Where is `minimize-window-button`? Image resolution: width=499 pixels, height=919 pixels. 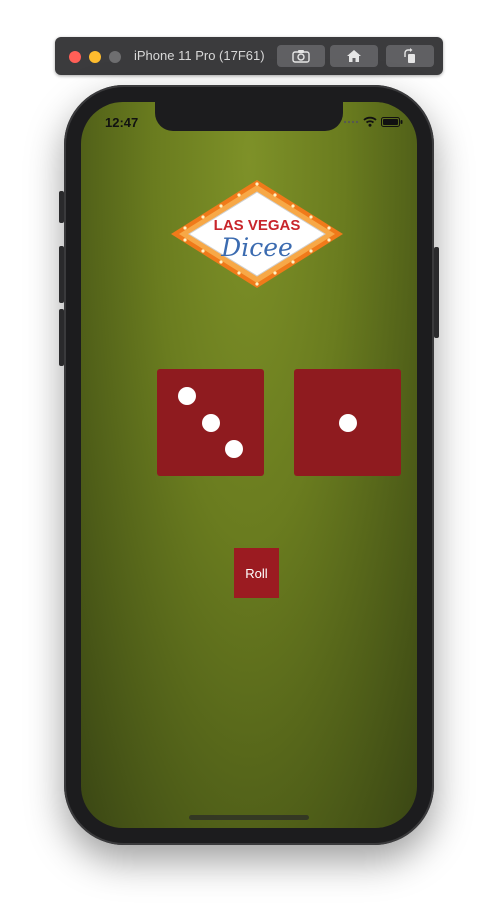 minimize-window-button is located at coordinates (95, 57).